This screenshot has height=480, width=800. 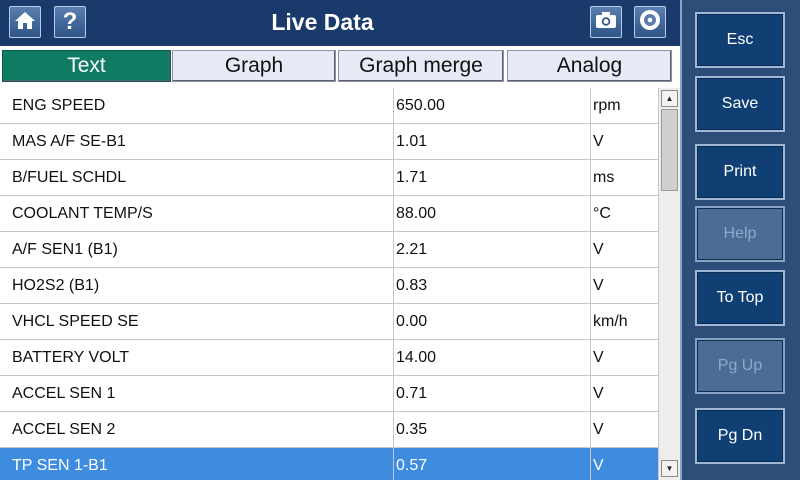 What do you see at coordinates (610, 321) in the screenshot?
I see `parameter-unit: km/h` at bounding box center [610, 321].